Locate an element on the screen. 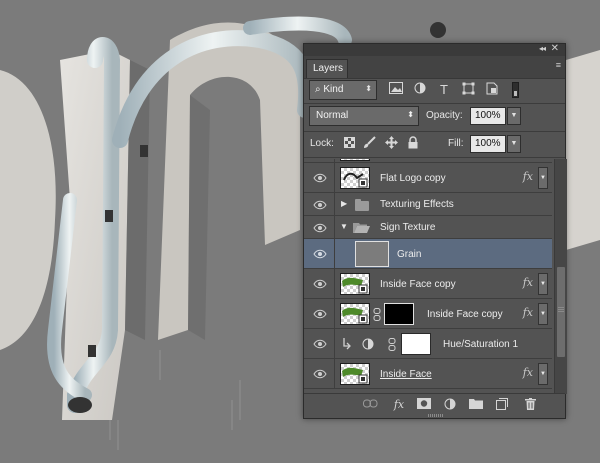 The height and width of the screenshot is (463, 600). chevron-right-icon: ▶ is located at coordinates (344, 203).